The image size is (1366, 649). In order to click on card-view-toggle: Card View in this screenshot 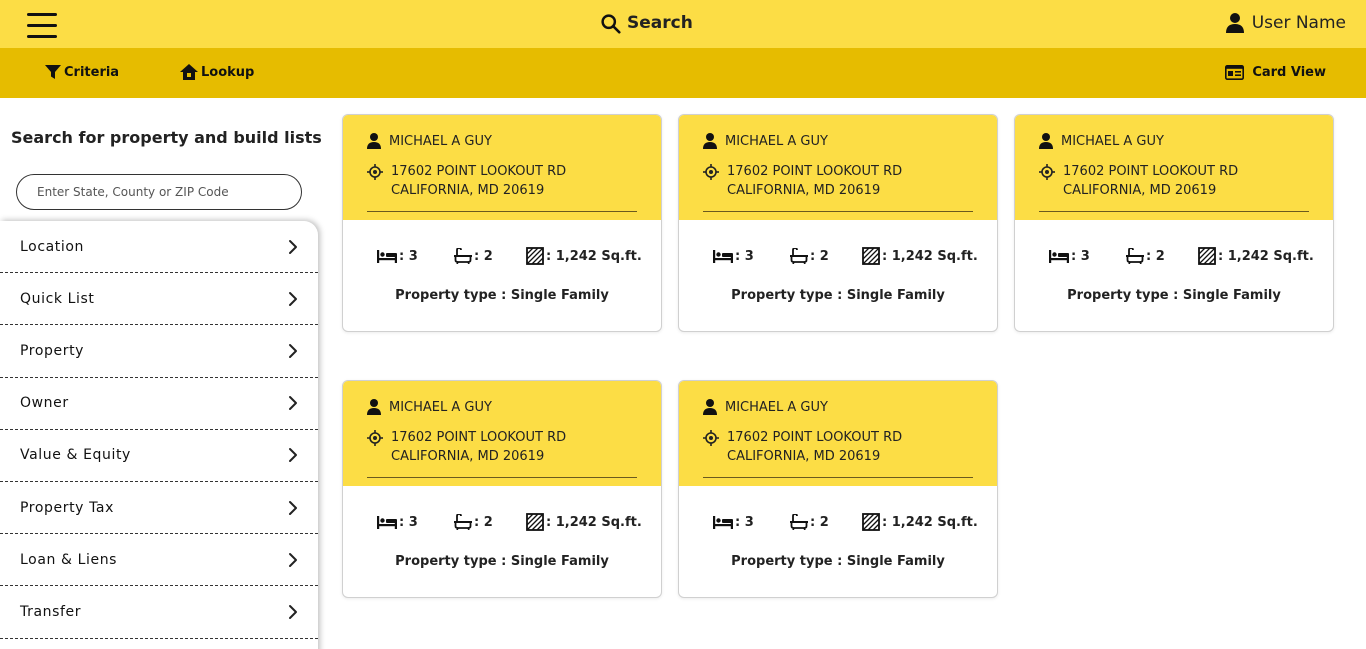, I will do `click(1275, 72)`.